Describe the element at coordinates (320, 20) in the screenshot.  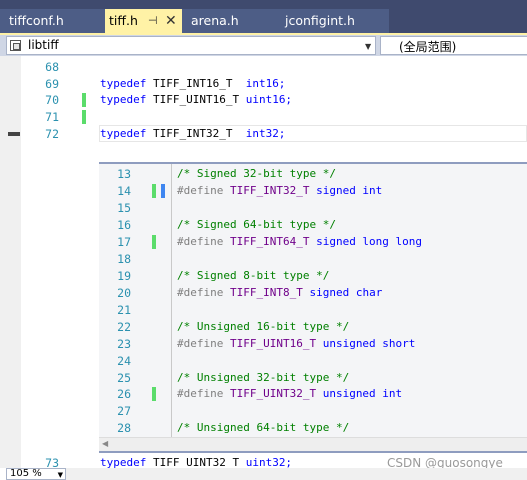
I see `tab-label: jconfigint.h` at that location.